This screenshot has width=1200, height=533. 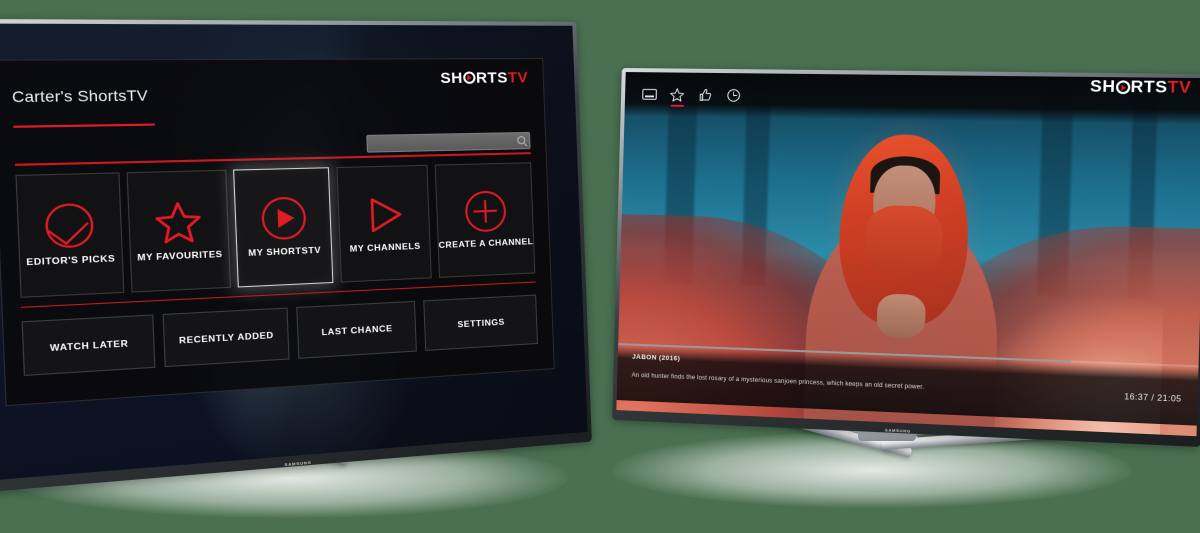 What do you see at coordinates (179, 255) in the screenshot?
I see `tile-label: MY FAVOURITES` at bounding box center [179, 255].